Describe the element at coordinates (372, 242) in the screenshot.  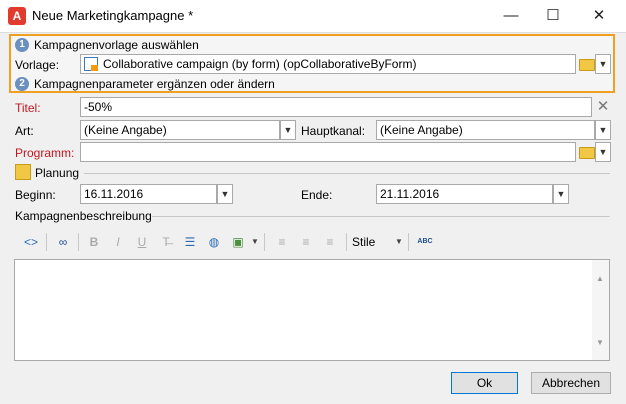
I see `style-select-label: Stile` at that location.